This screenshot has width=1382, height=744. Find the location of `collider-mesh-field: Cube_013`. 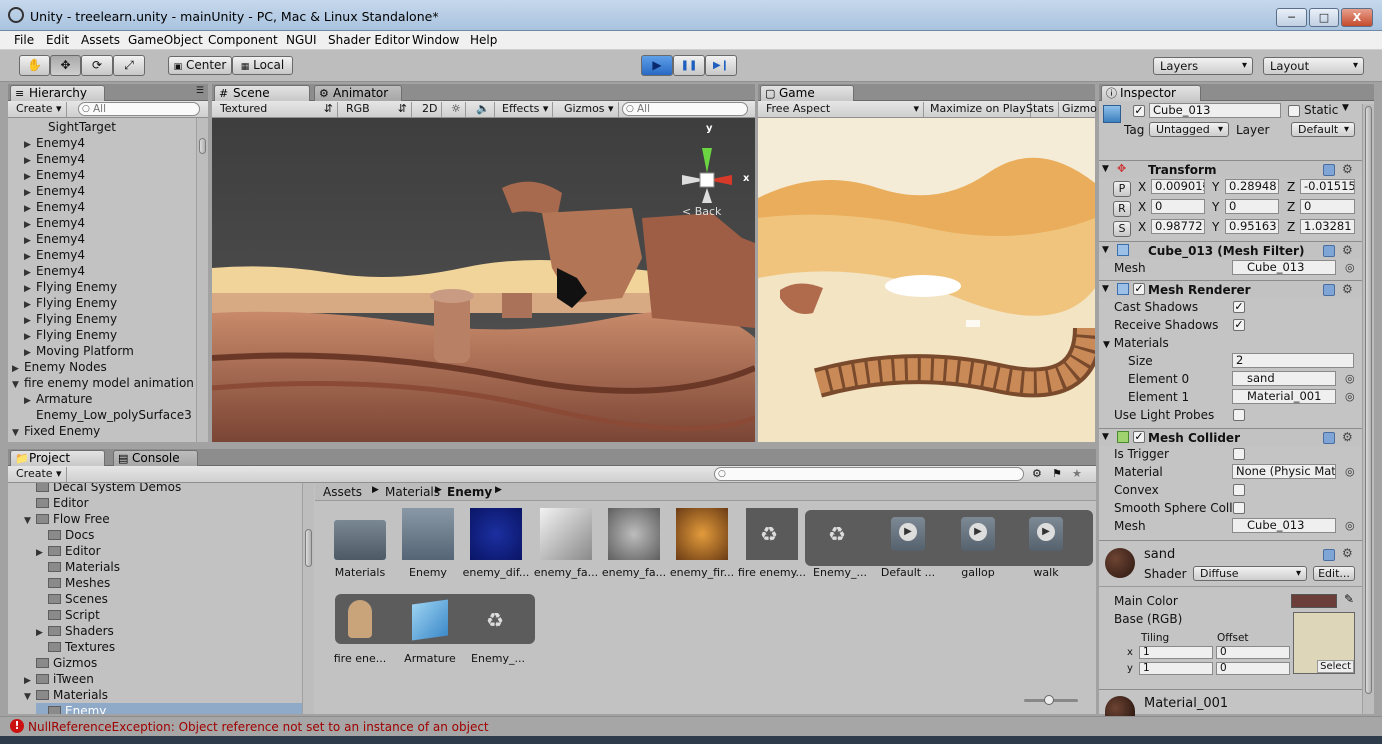

collider-mesh-field: Cube_013 is located at coordinates (1284, 525).